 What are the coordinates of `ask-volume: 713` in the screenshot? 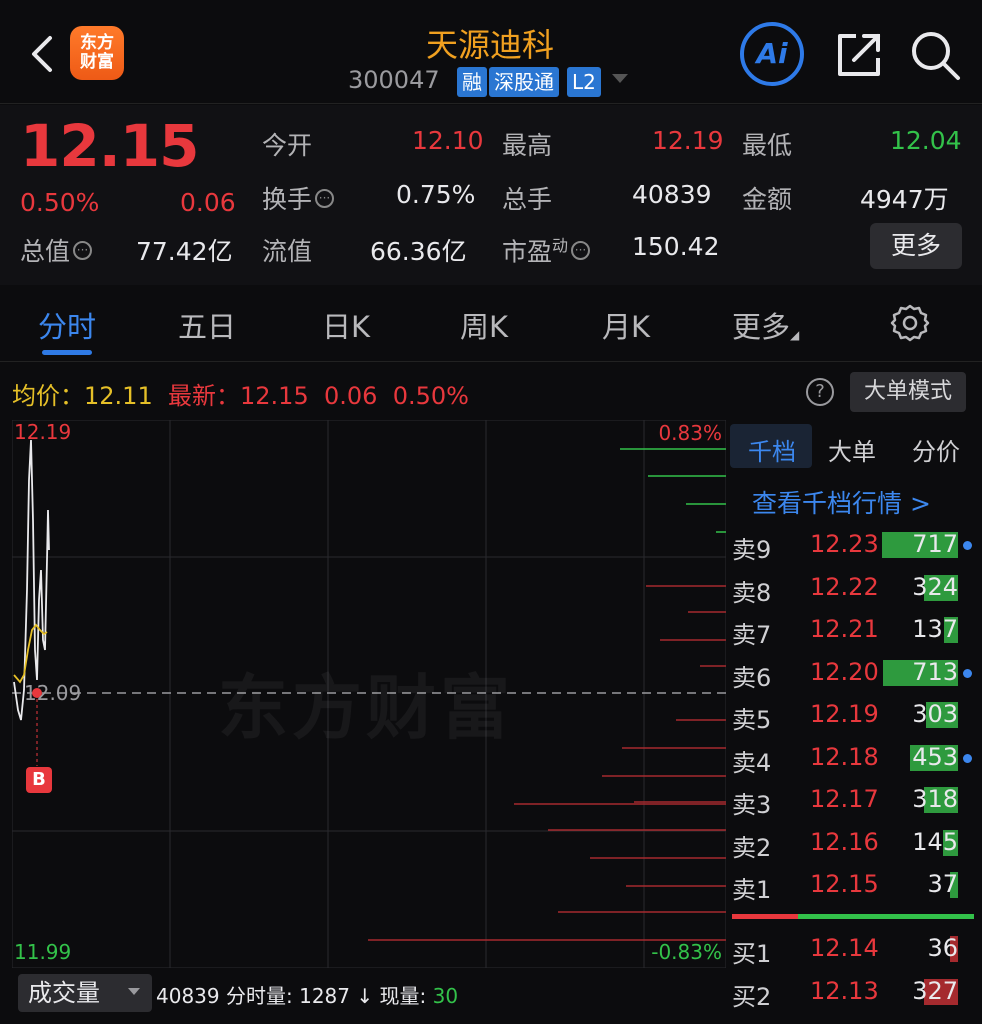 It's located at (935, 671).